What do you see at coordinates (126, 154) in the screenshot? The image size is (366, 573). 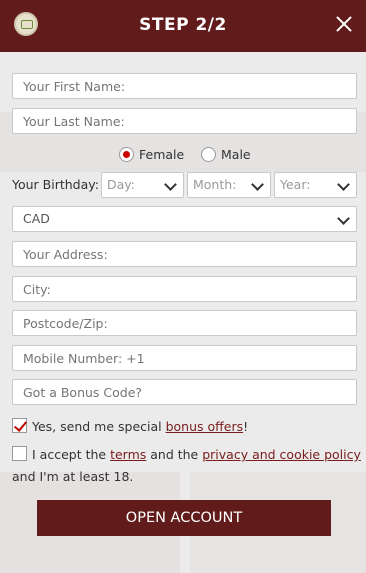 I see `female-radio` at bounding box center [126, 154].